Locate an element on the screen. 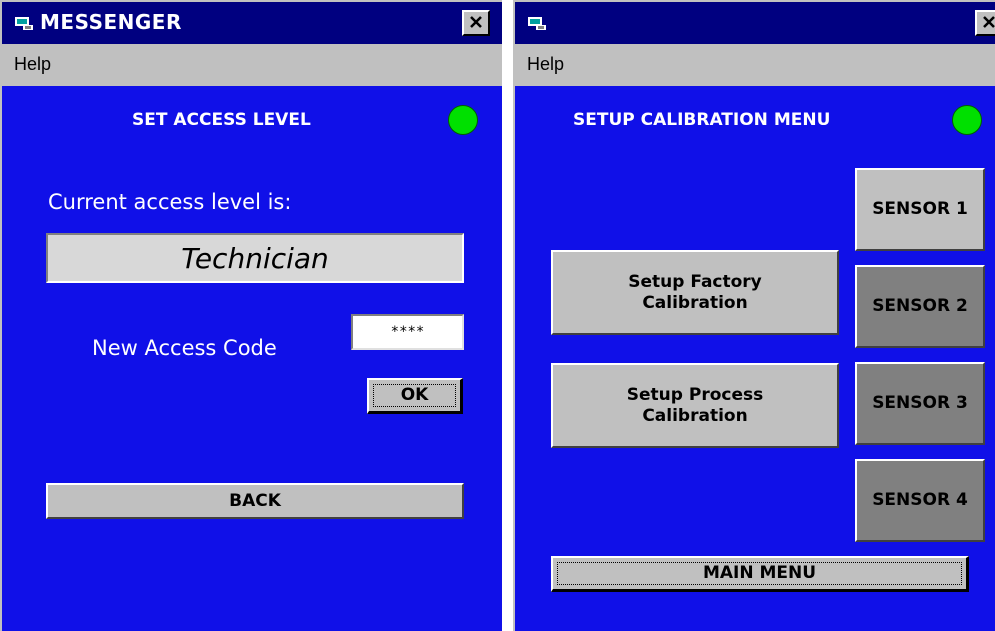  sensor-label: SENSOR 3 is located at coordinates (920, 403).